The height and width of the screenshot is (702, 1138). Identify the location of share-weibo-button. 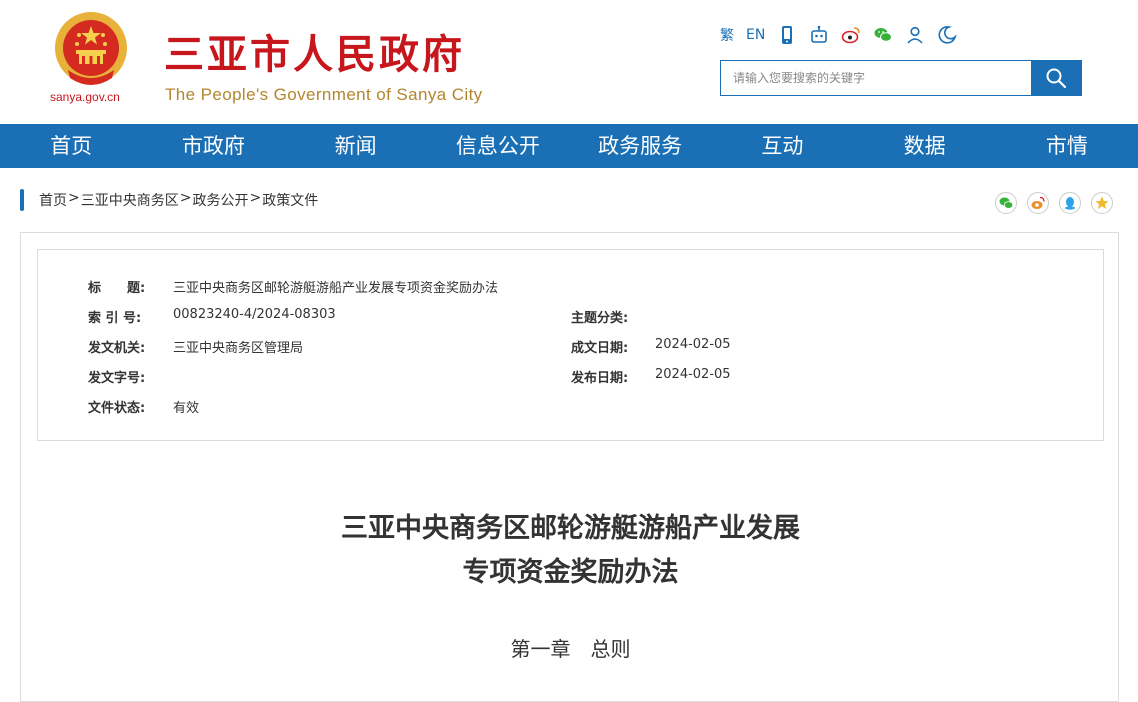
(1038, 203).